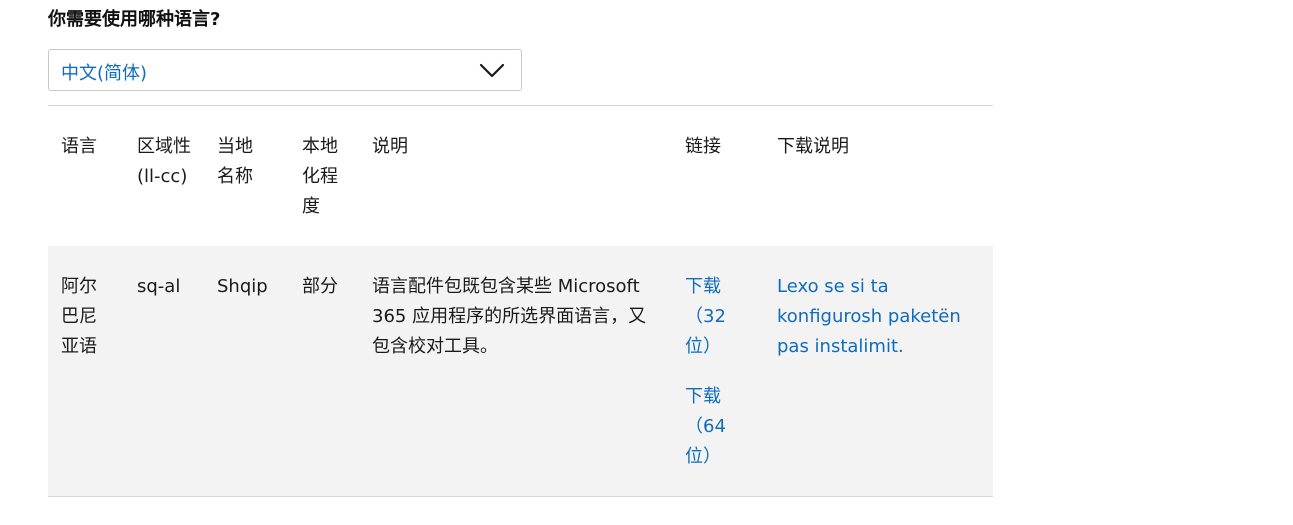  What do you see at coordinates (104, 73) in the screenshot?
I see `language-select-value: 中文(简体)` at bounding box center [104, 73].